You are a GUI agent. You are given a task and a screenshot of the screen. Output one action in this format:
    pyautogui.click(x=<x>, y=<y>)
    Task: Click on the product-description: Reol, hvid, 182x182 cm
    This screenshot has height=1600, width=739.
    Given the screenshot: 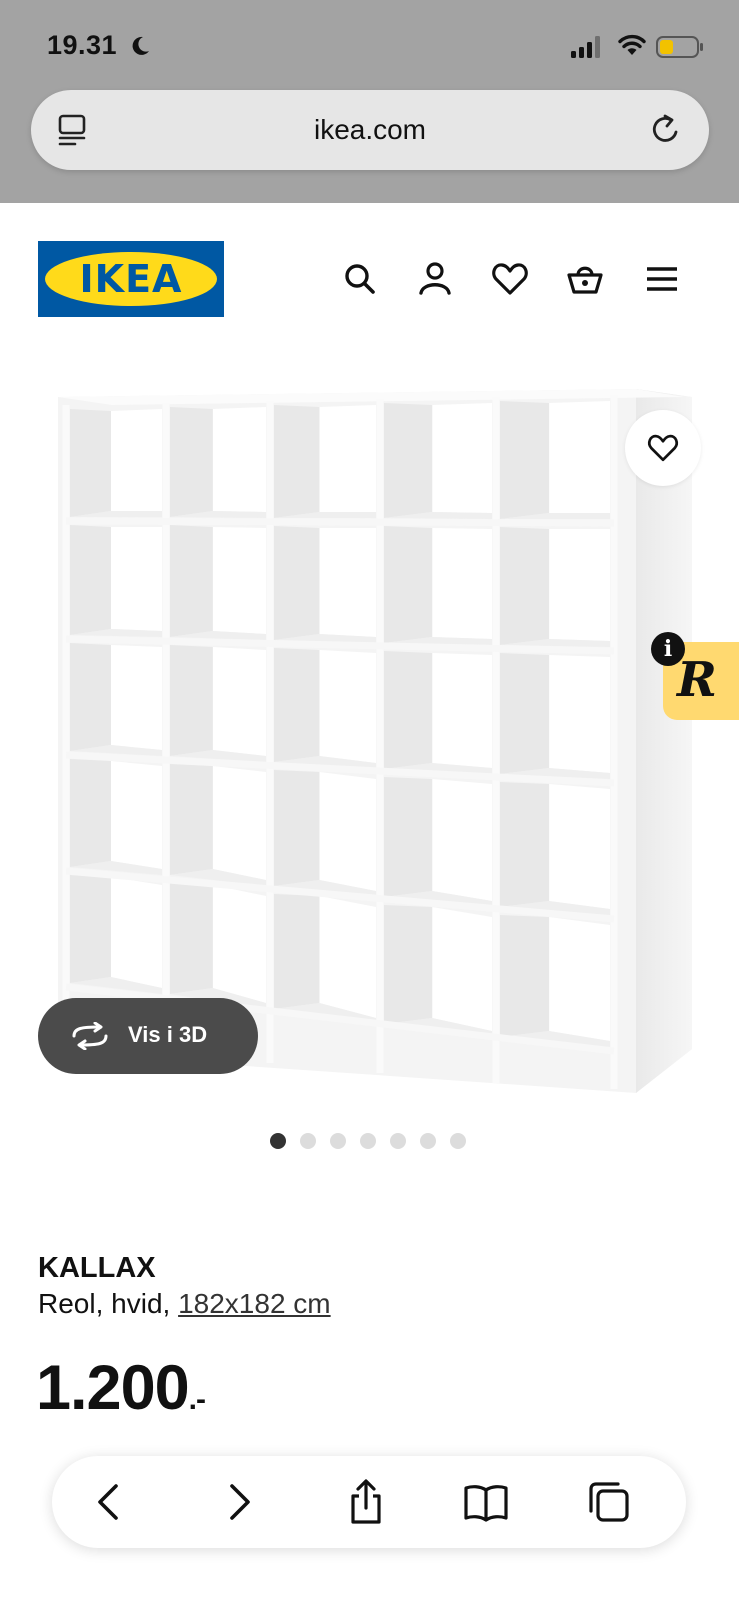 What is the action you would take?
    pyautogui.click(x=184, y=1304)
    